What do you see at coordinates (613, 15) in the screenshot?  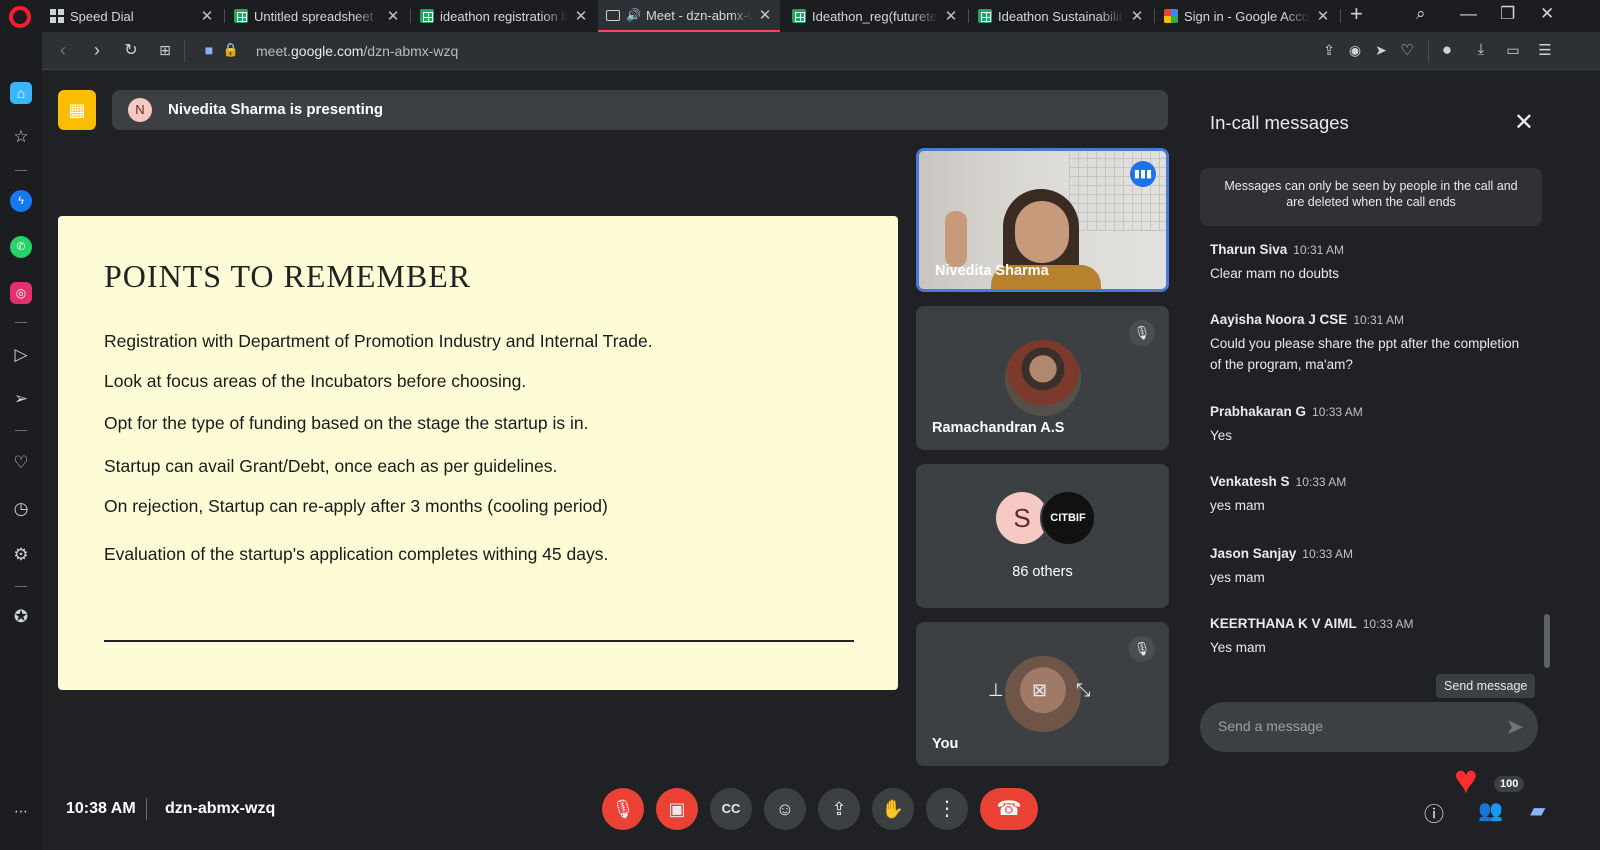 I see `tab-switch-icon` at bounding box center [613, 15].